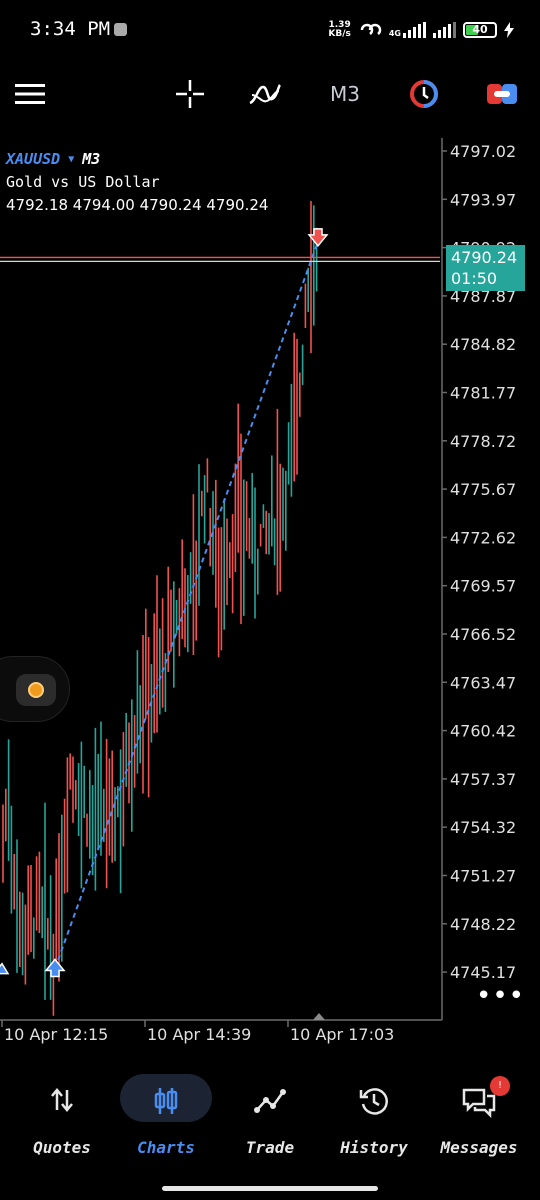 This screenshot has height=1200, width=540. What do you see at coordinates (483, 537) in the screenshot?
I see `price-tick-label: 4772.62` at bounding box center [483, 537].